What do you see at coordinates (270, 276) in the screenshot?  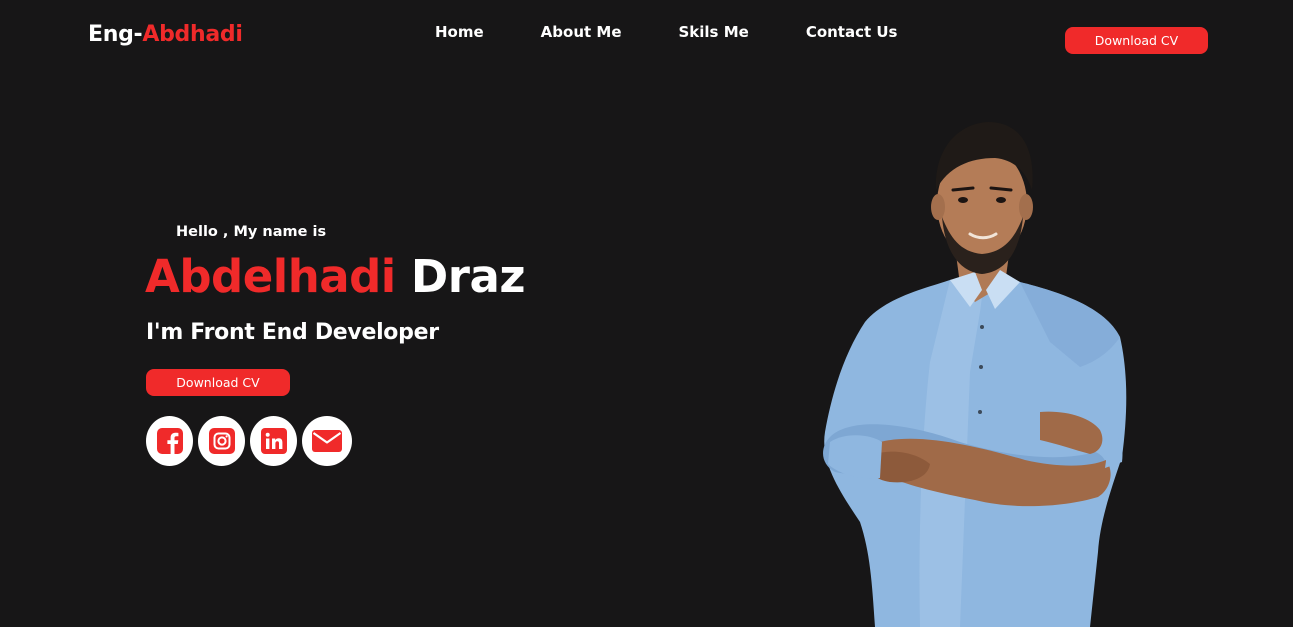 I see `hero-first-name: Abdelhadi` at bounding box center [270, 276].